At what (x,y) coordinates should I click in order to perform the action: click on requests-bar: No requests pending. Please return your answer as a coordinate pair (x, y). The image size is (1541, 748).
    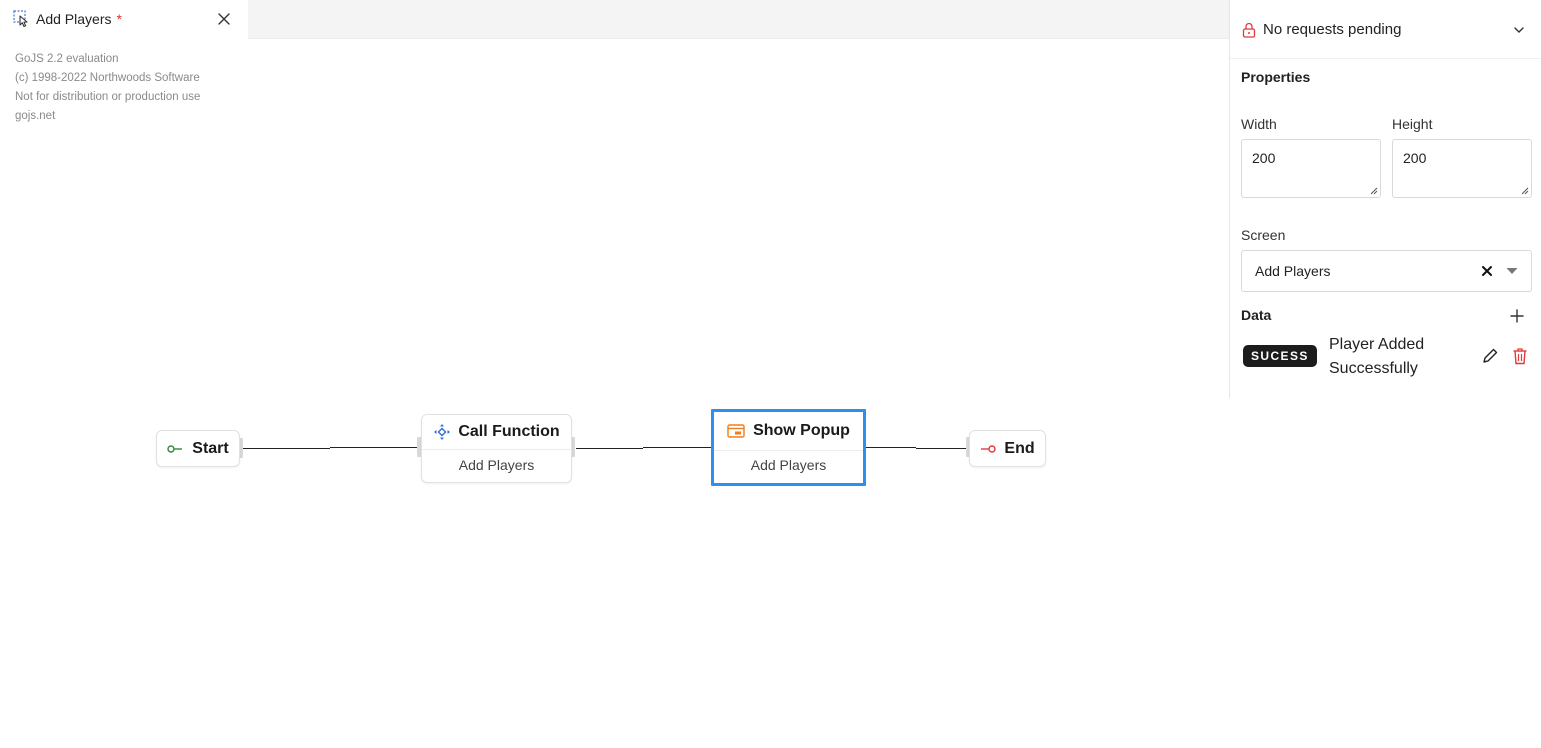
    Looking at the image, I should click on (1385, 29).